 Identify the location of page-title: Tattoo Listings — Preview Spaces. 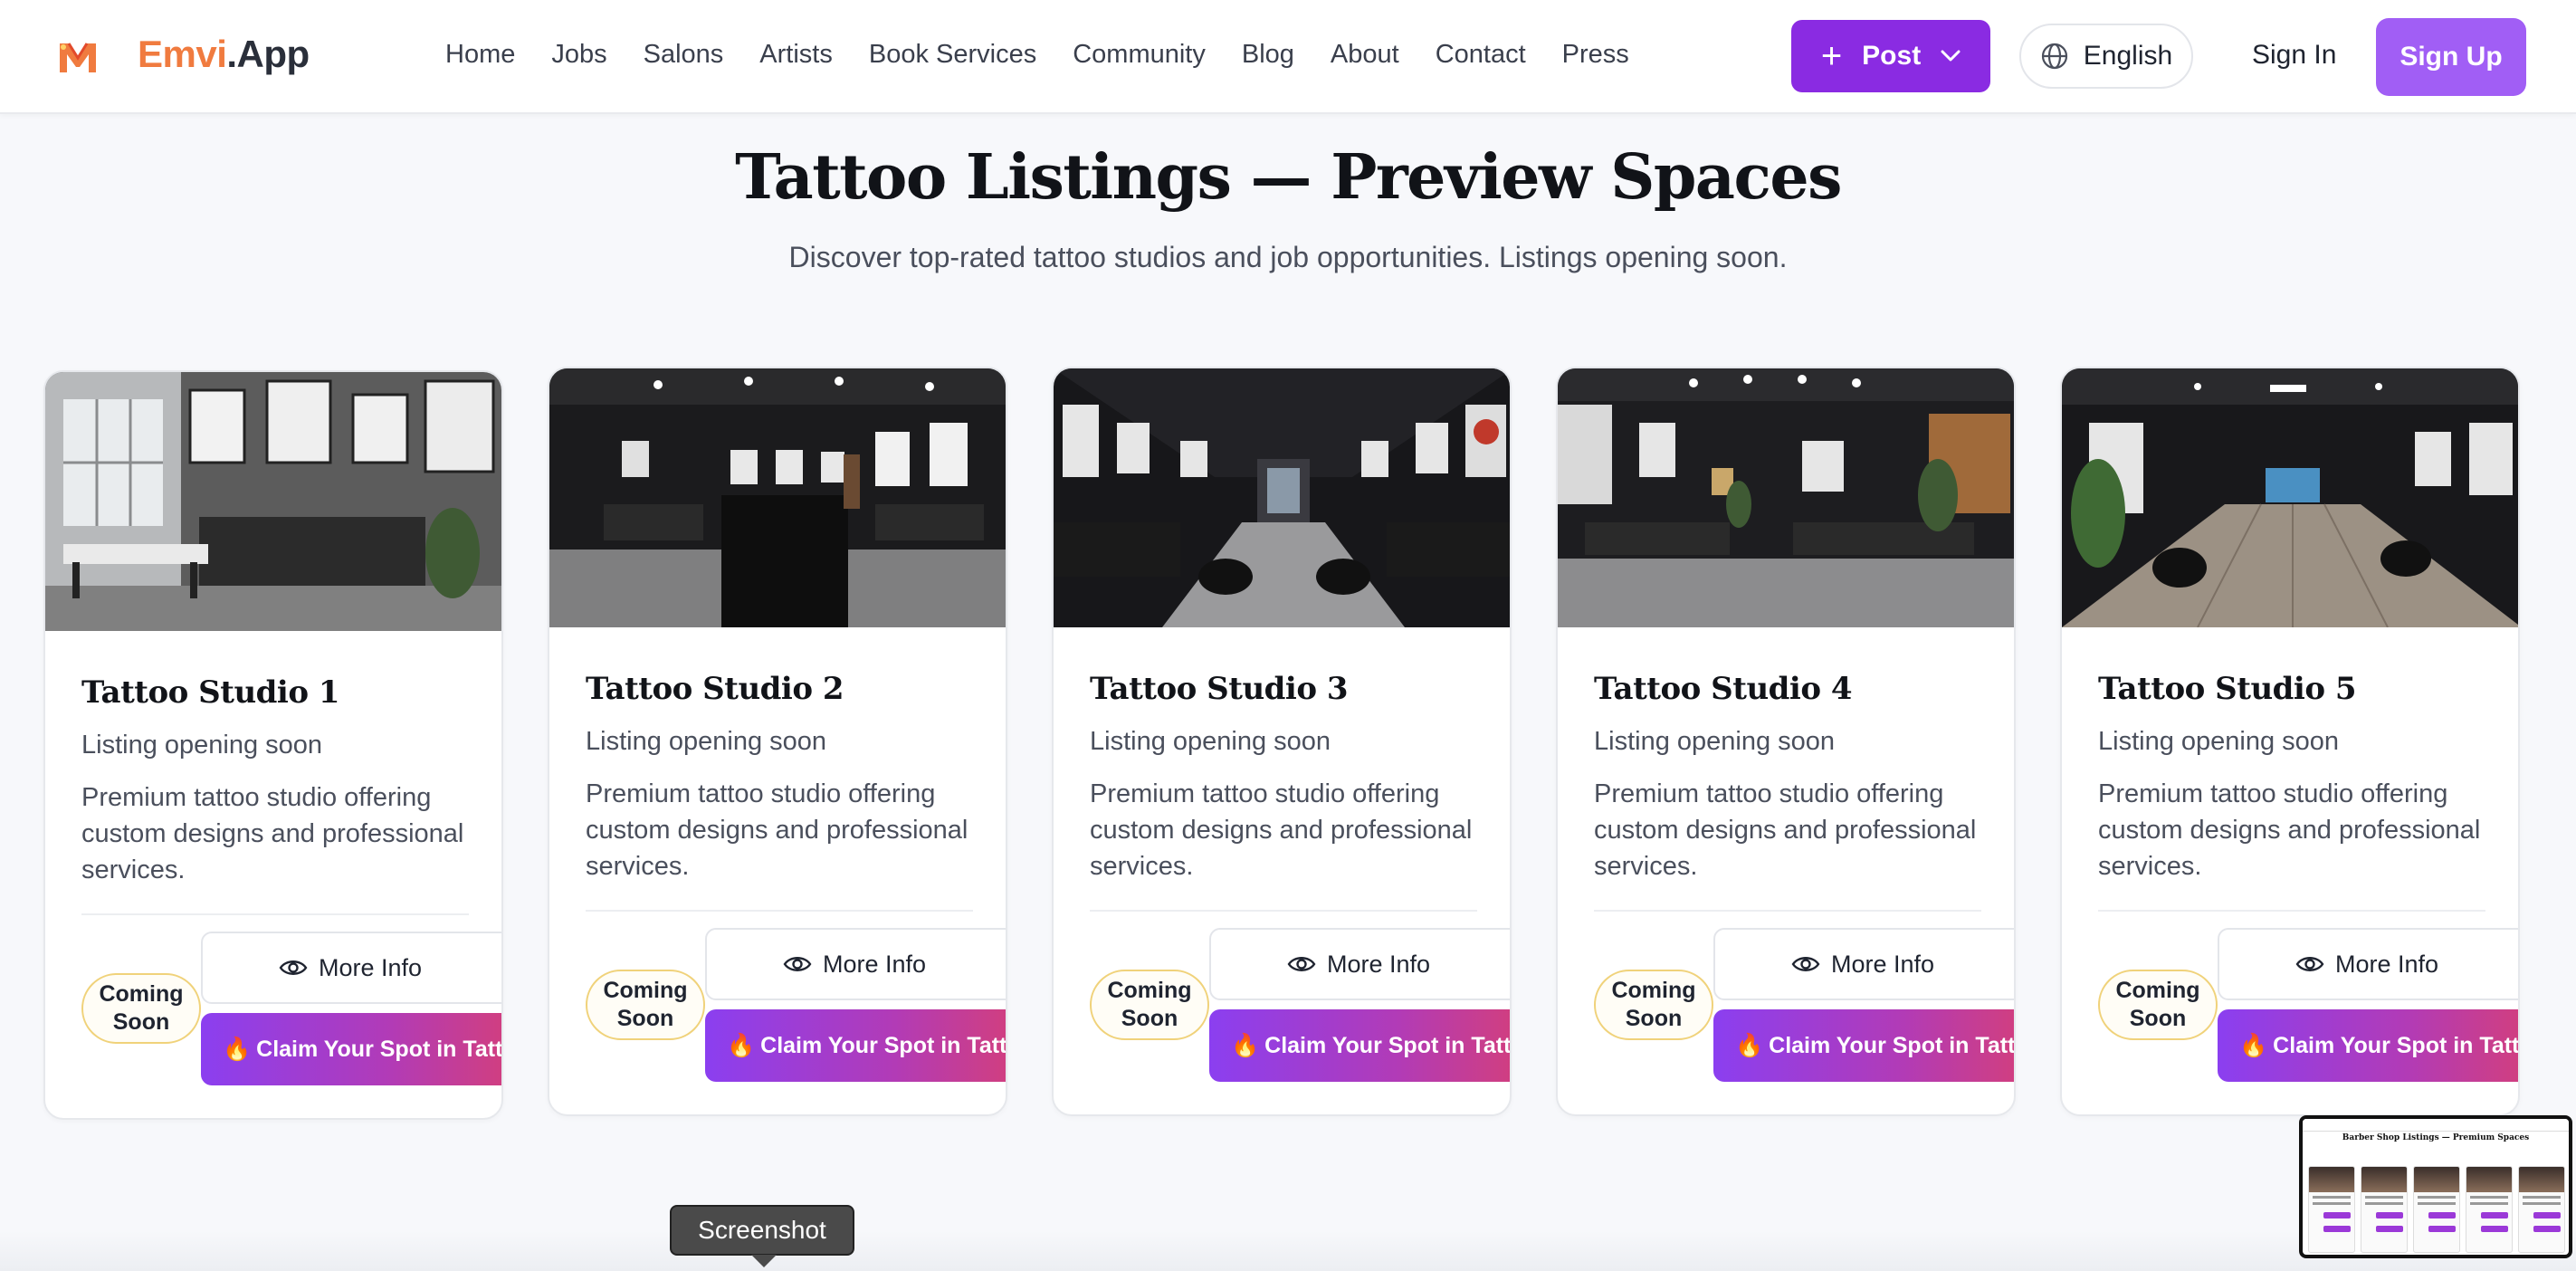
(1288, 178).